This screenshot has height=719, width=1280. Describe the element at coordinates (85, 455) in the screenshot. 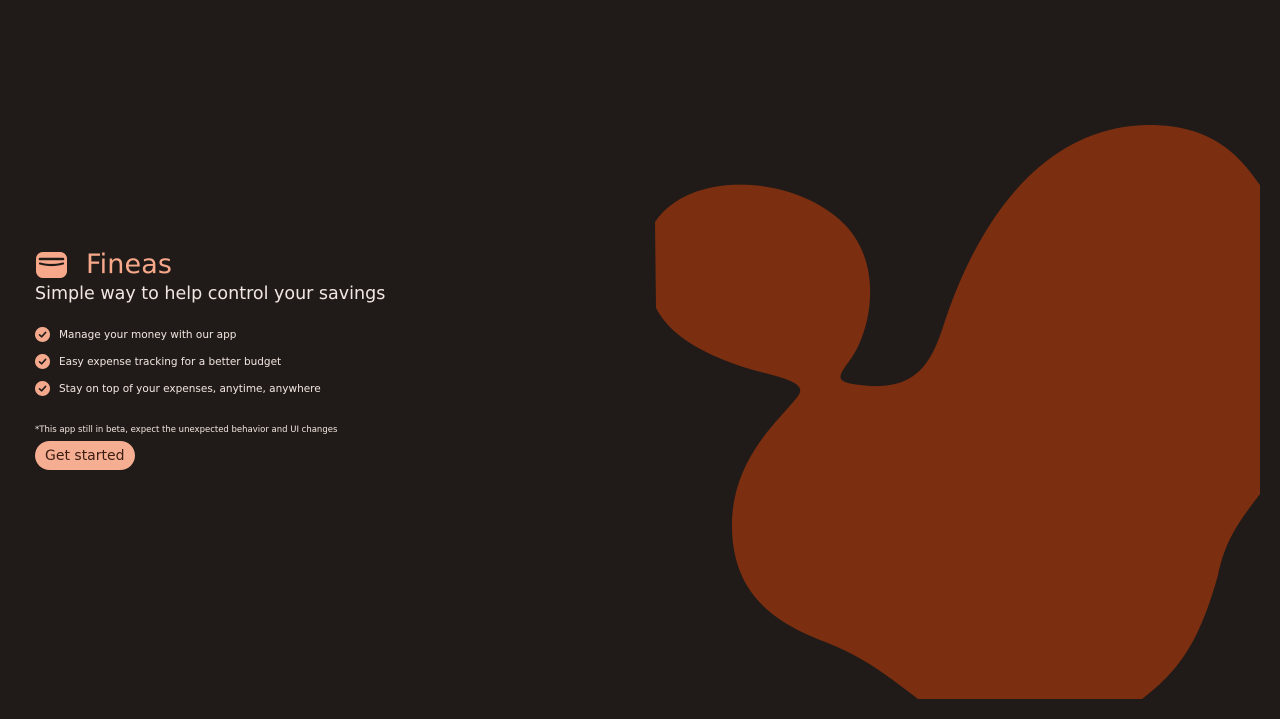

I see `get-started-button: Get started` at that location.